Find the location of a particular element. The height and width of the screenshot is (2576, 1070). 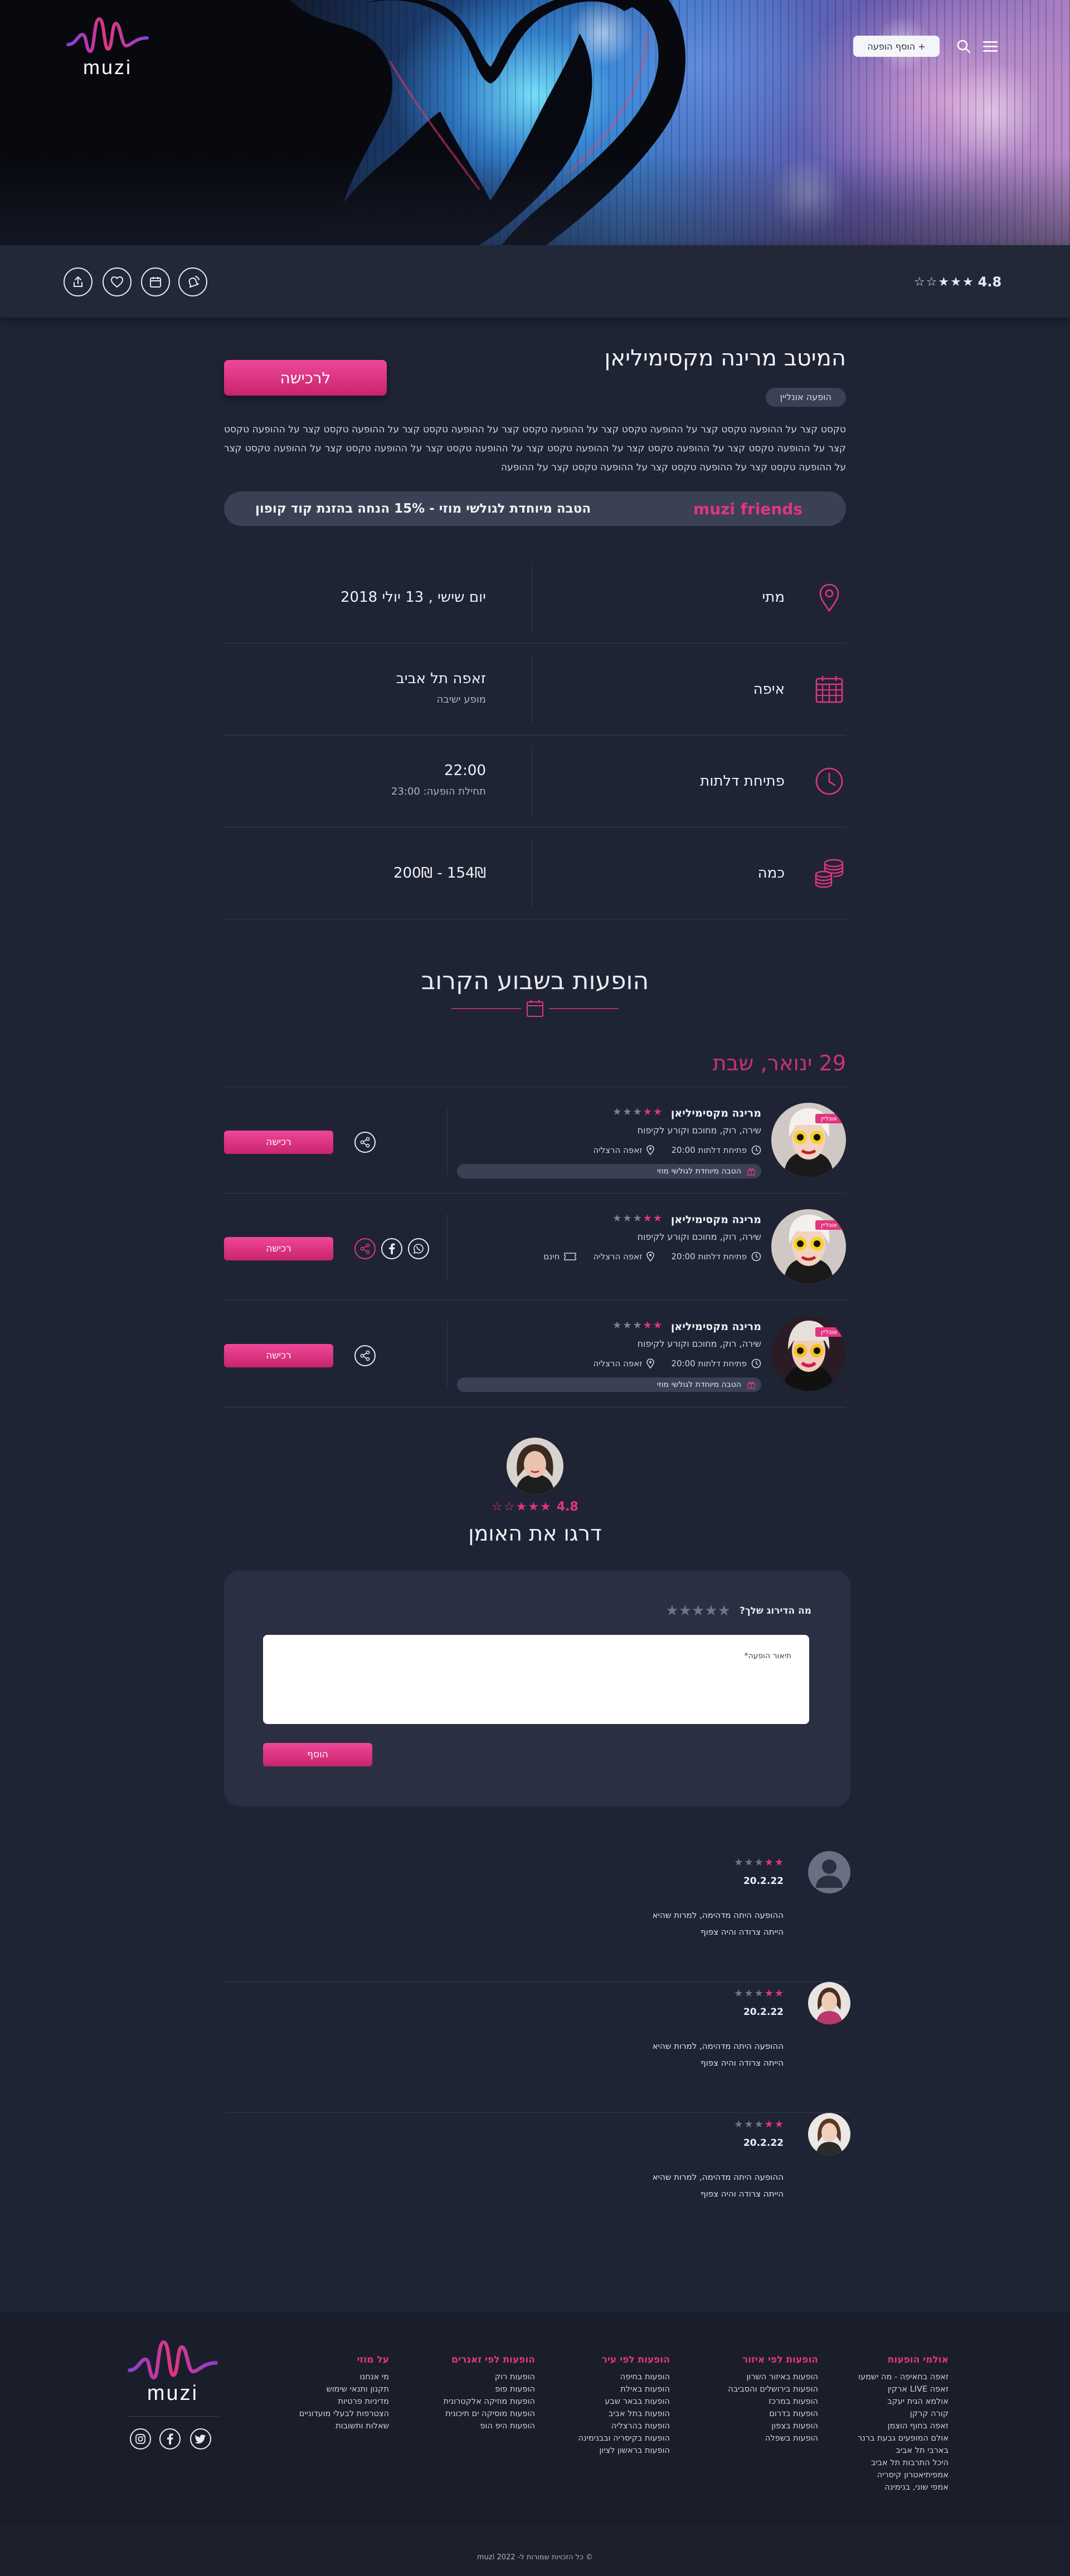

detail-doors: פתיחת דלתות 22:00 תחילת הופעה: 23:00 is located at coordinates (535, 781).